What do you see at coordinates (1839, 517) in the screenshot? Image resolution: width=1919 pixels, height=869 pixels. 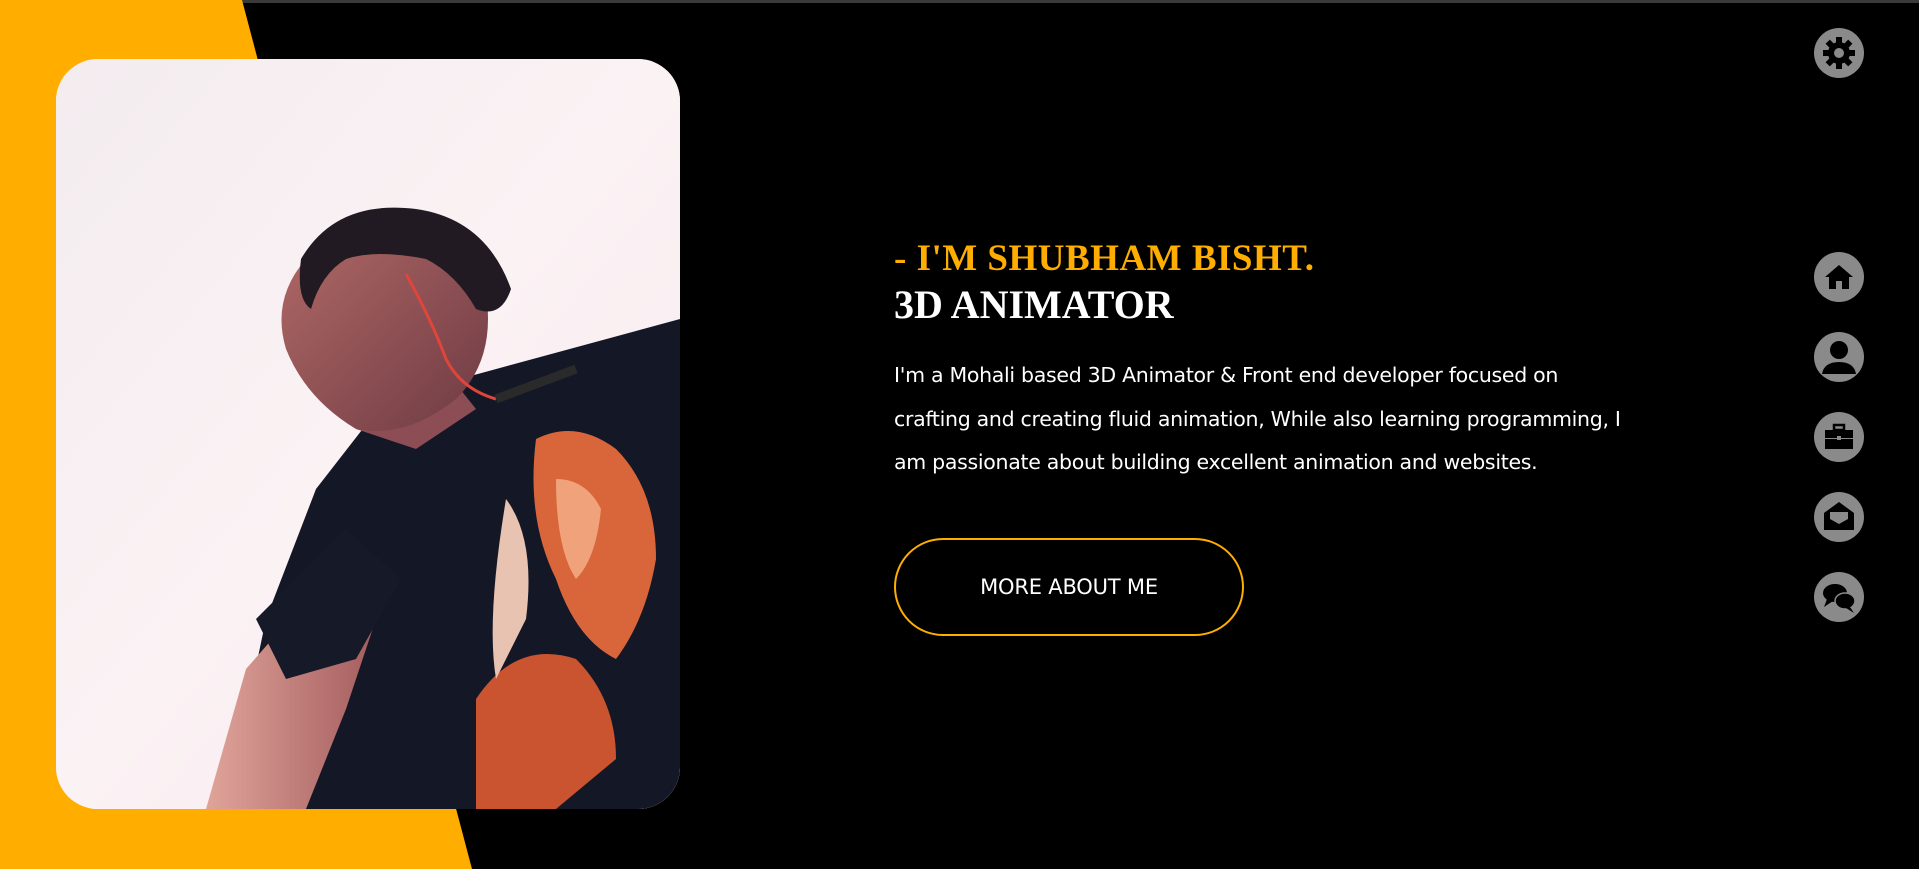 I see `envelope-open-icon` at bounding box center [1839, 517].